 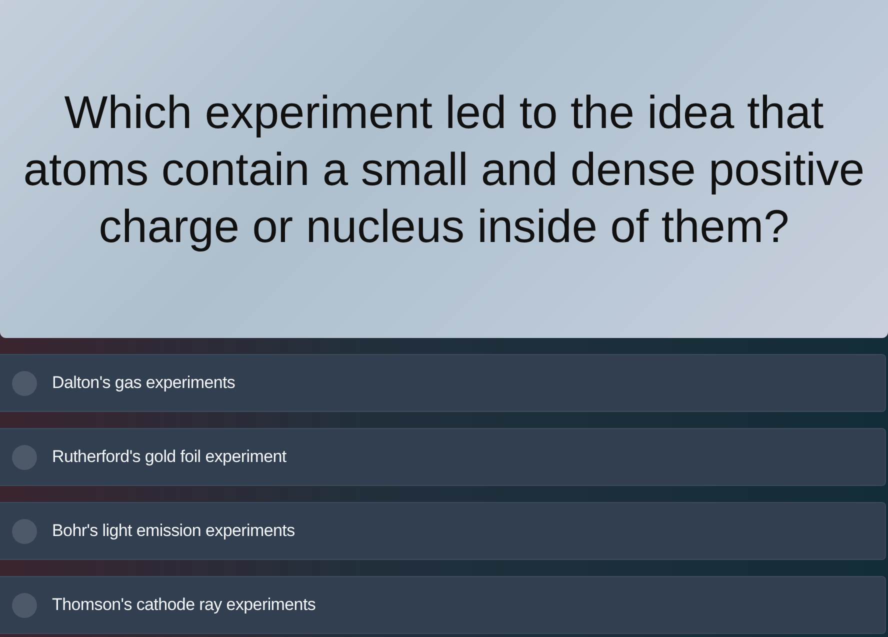 I want to click on option-label: Dalton's gas experiments, so click(x=144, y=383).